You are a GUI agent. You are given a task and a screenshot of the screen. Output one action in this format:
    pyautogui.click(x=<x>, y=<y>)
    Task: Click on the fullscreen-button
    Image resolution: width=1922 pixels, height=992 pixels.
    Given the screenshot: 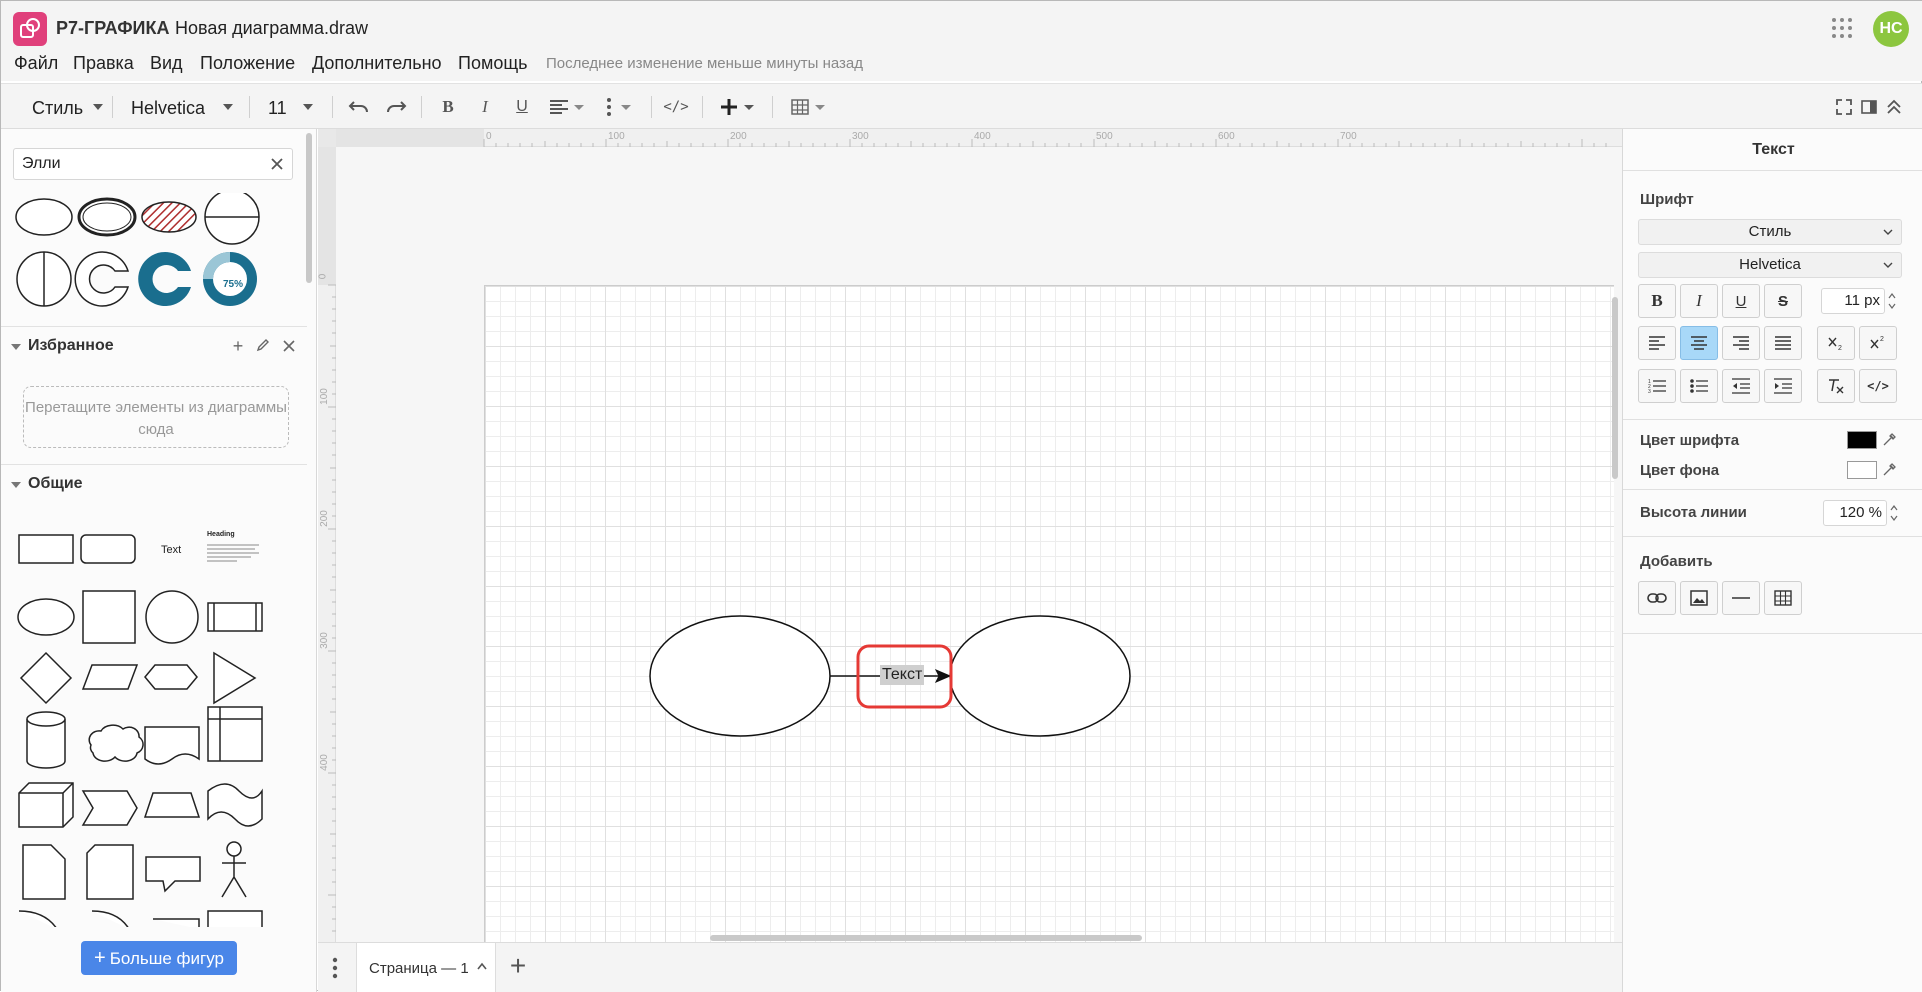 What is the action you would take?
    pyautogui.click(x=1844, y=107)
    